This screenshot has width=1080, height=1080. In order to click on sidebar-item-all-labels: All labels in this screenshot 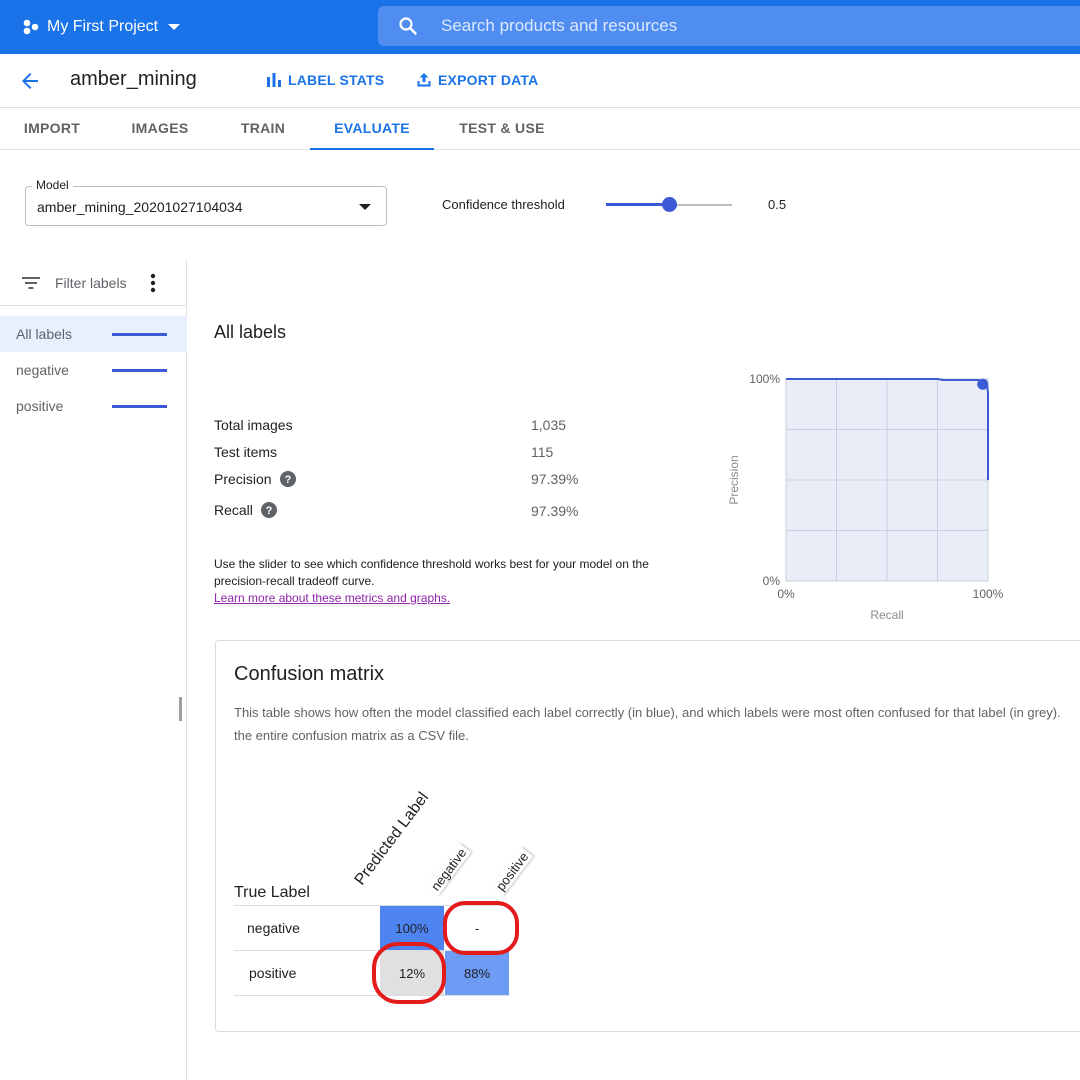, I will do `click(93, 334)`.